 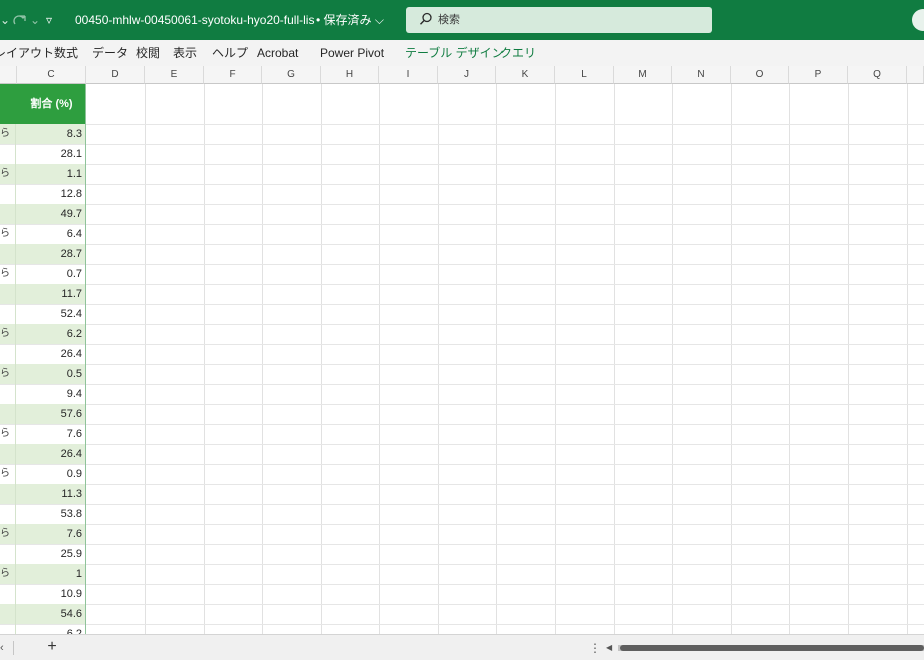 I want to click on cell-c: 11.3, so click(x=51, y=494).